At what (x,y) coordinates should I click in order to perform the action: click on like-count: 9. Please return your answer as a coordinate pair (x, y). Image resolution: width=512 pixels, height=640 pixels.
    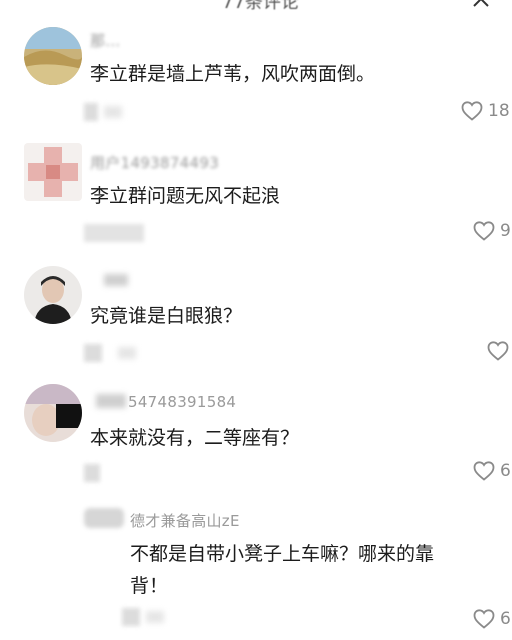
    Looking at the image, I should click on (505, 231).